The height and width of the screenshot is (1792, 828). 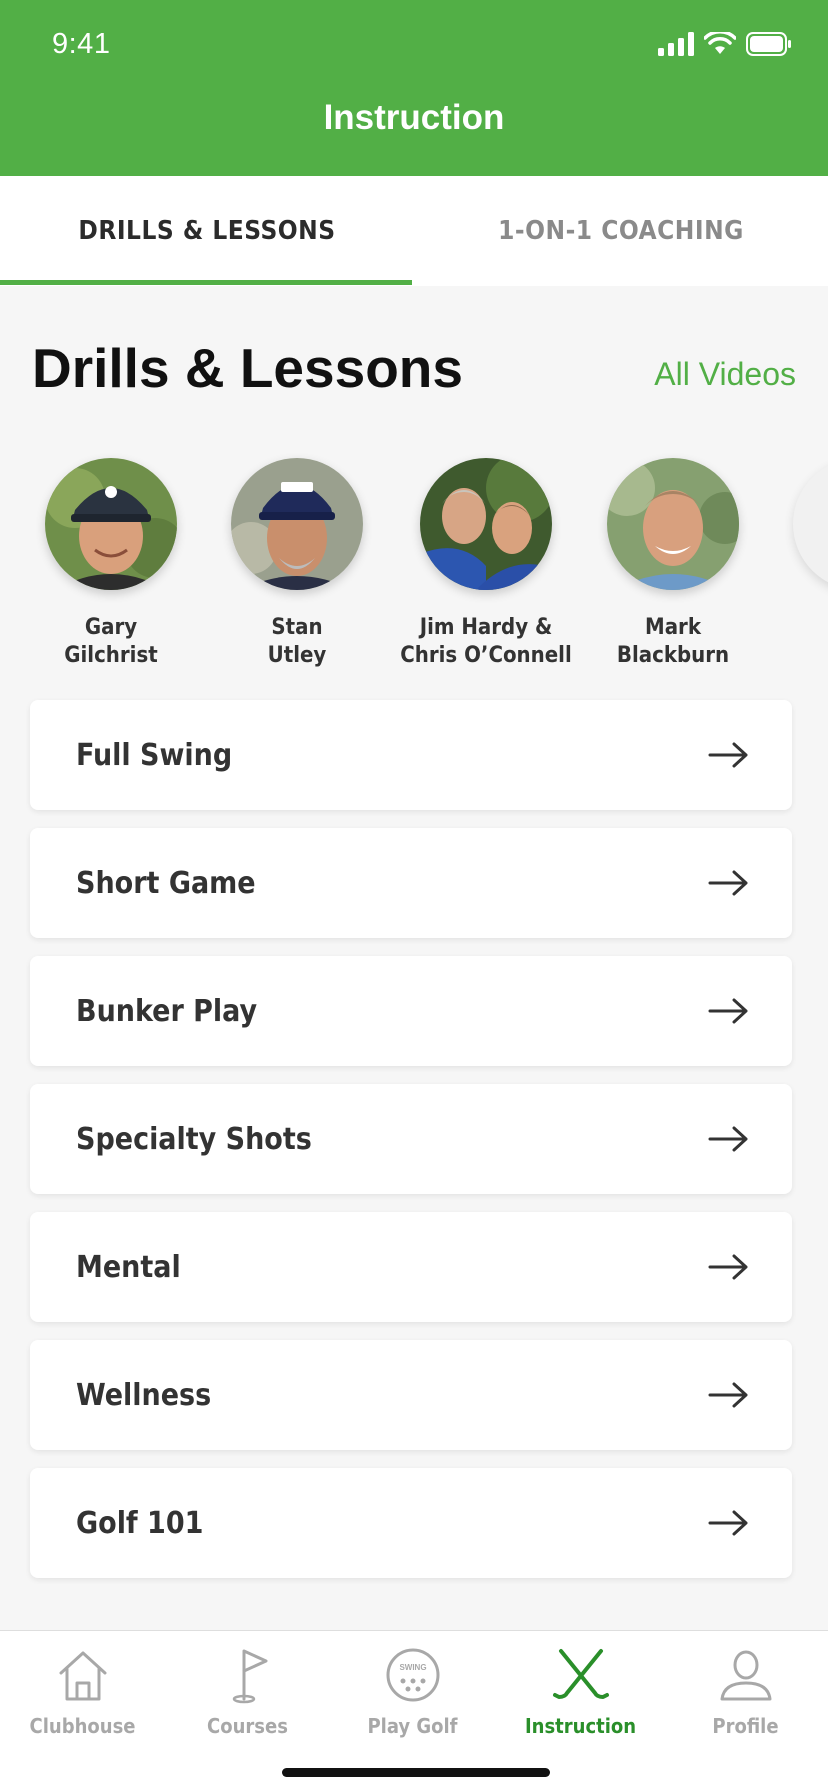 I want to click on category-label: Mental, so click(x=128, y=1267).